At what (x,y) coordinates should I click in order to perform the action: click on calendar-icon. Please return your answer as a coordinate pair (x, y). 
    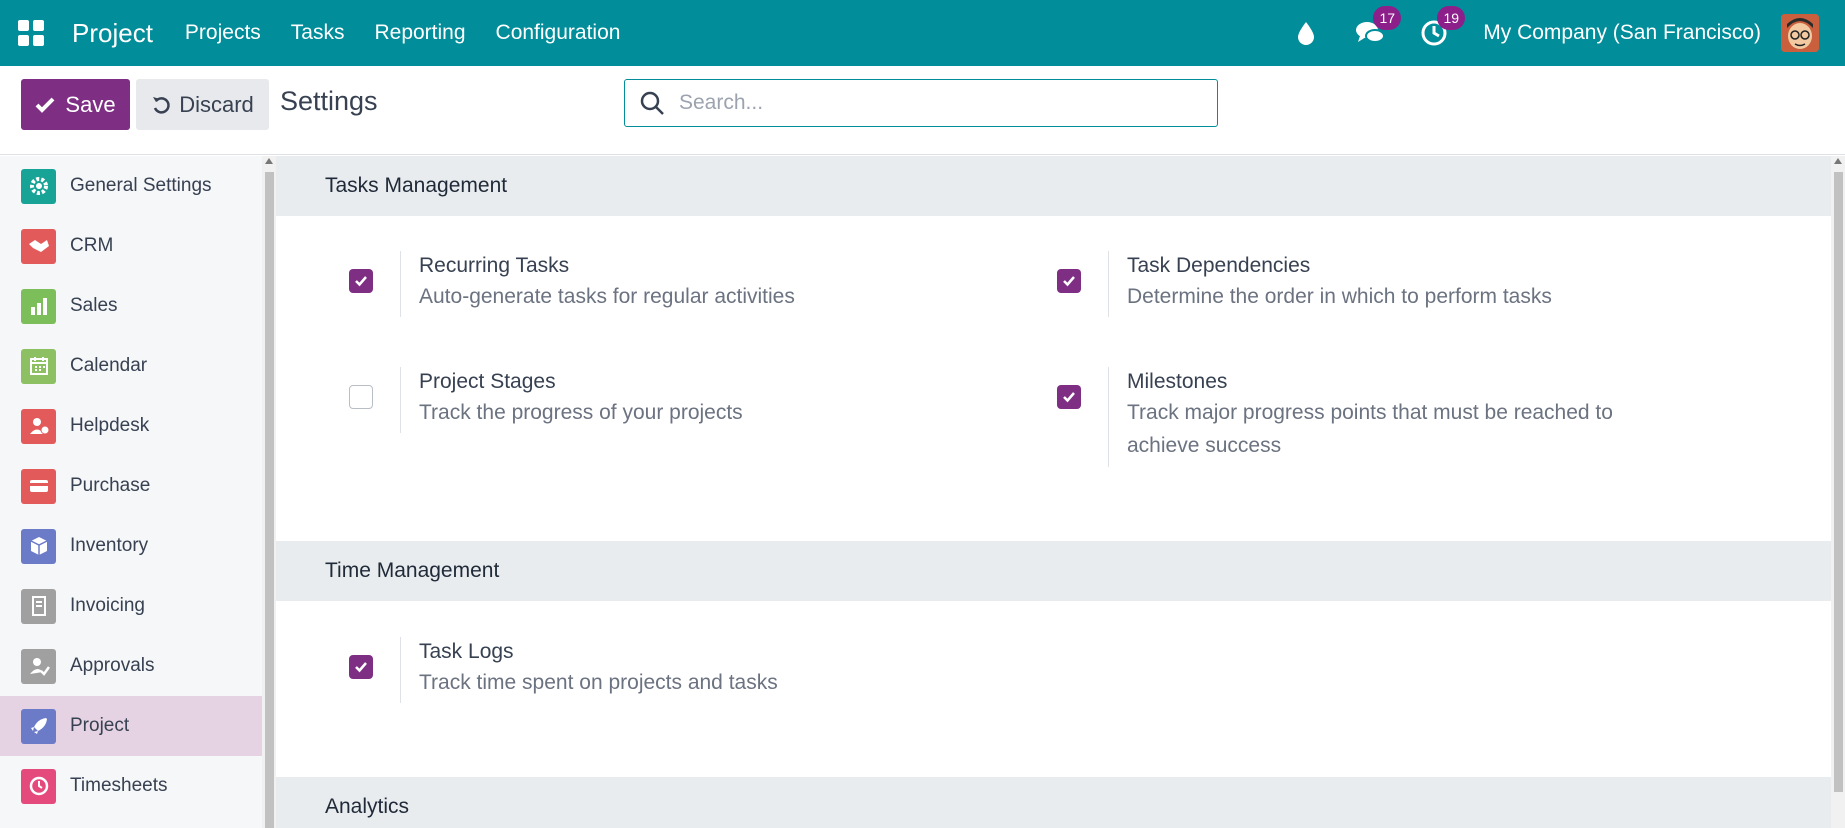
    Looking at the image, I should click on (38, 366).